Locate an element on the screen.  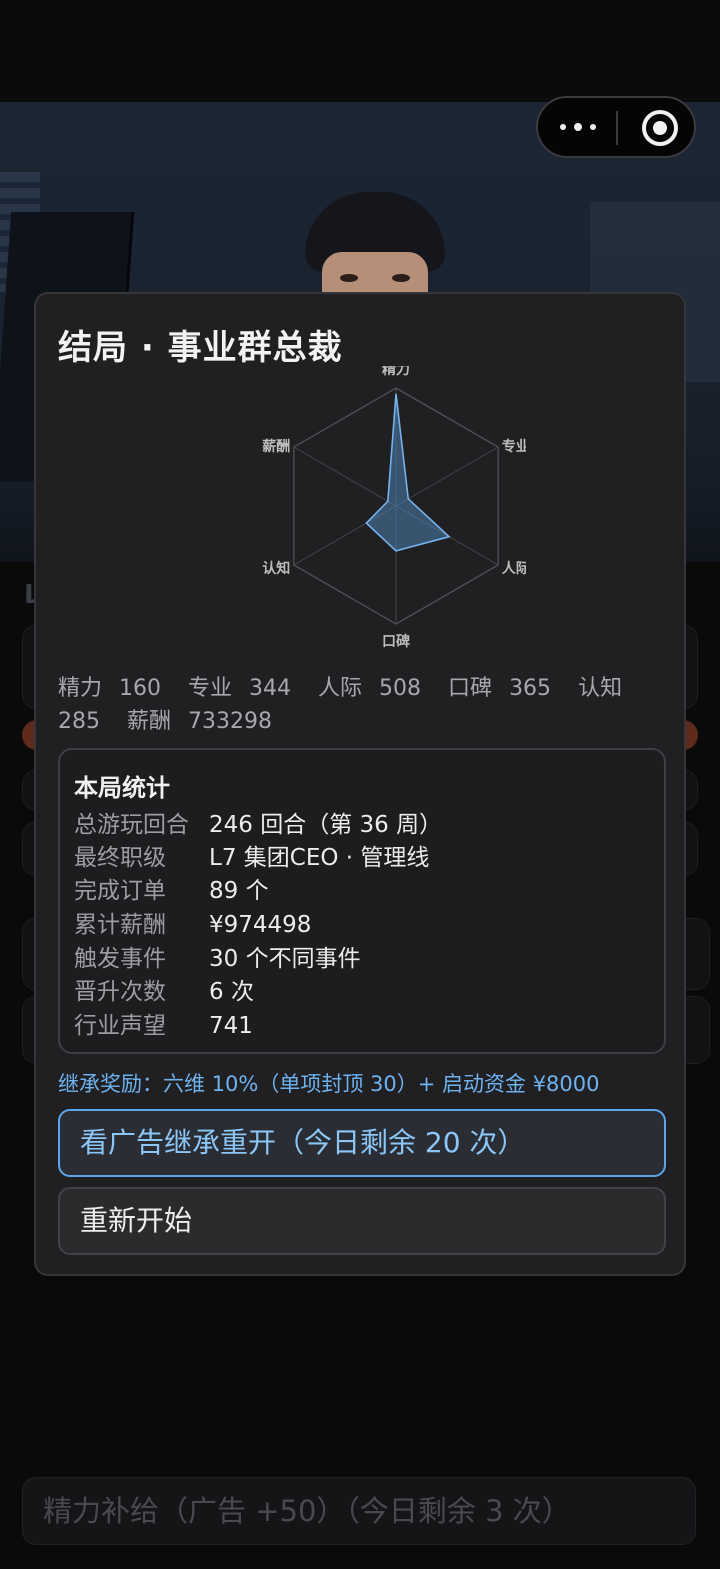
summary-row-events: 触发事件 30 个不同事件 is located at coordinates (217, 959).